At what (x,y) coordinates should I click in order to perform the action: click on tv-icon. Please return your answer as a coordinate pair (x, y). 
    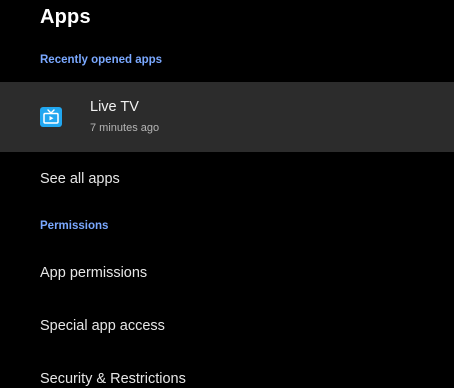
    Looking at the image, I should click on (51, 117).